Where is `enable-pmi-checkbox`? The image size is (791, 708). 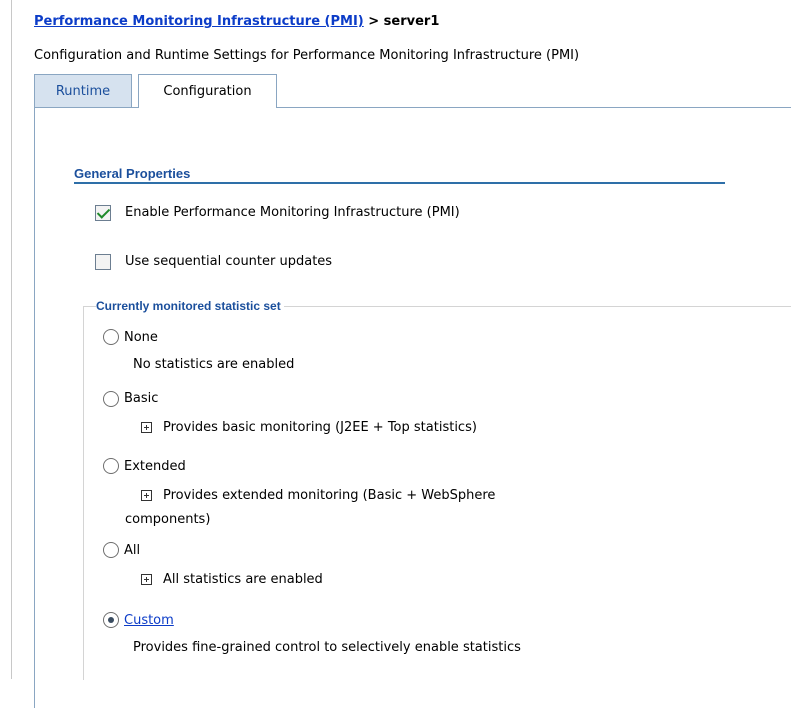 enable-pmi-checkbox is located at coordinates (103, 213).